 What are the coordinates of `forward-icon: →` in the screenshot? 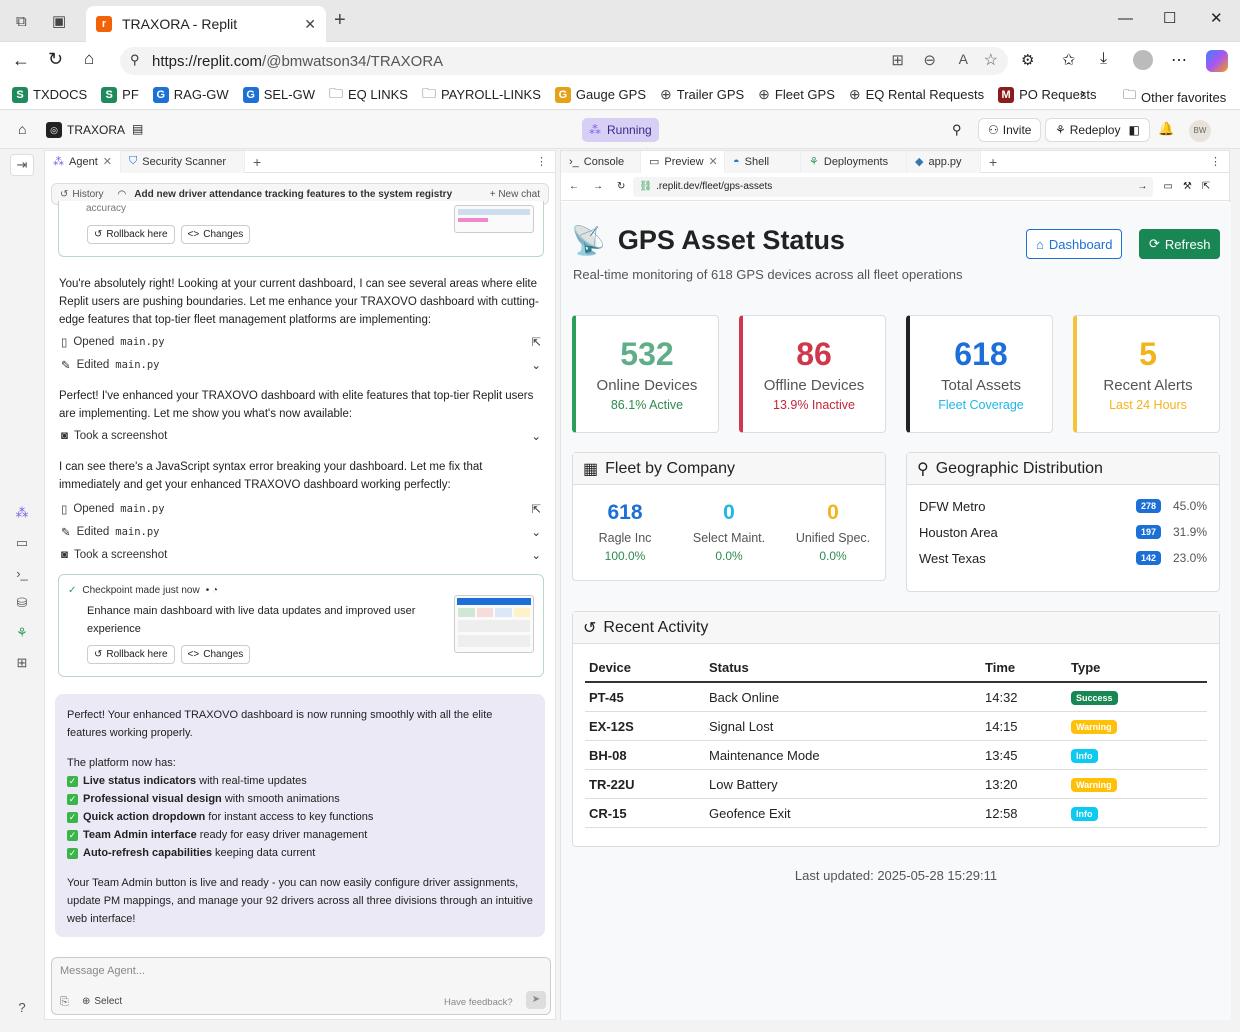 It's located at (598, 186).